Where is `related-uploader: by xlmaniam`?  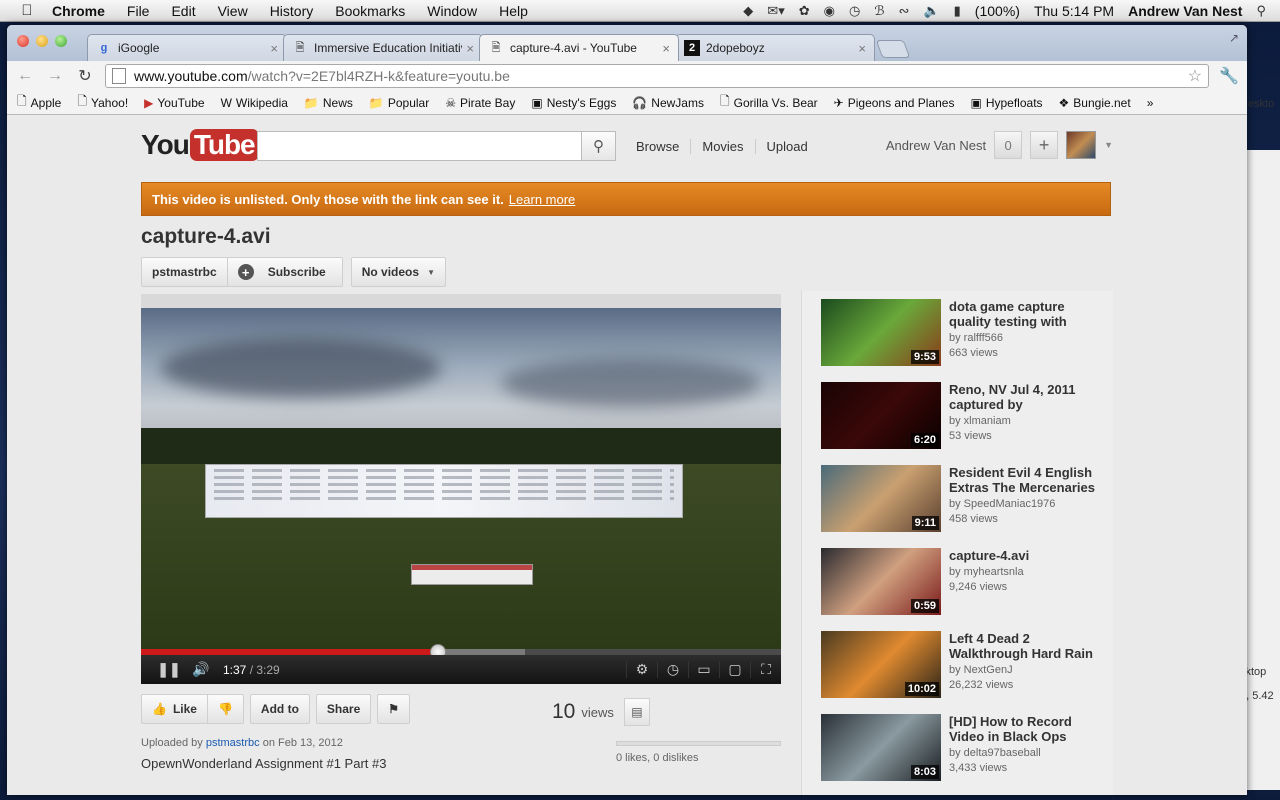
related-uploader: by xlmaniam is located at coordinates (980, 421).